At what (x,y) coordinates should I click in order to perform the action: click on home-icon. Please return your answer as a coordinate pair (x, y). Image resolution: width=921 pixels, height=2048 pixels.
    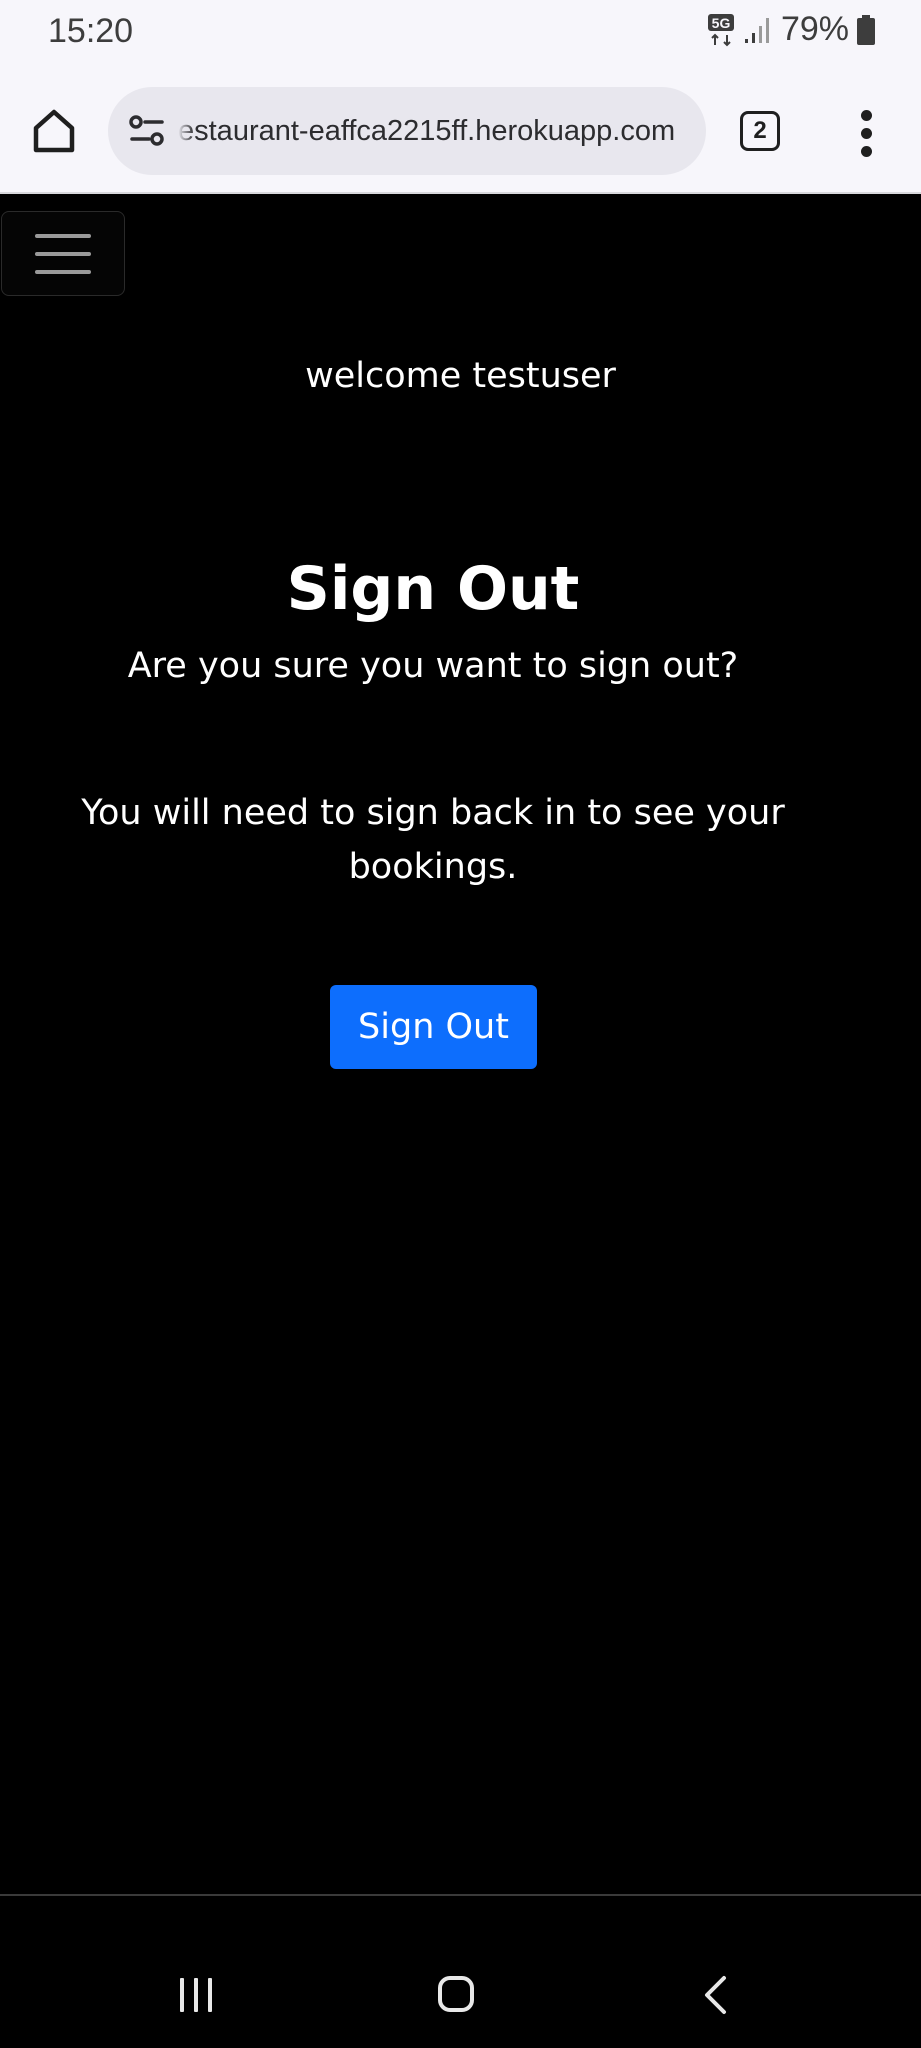
    Looking at the image, I should click on (54, 131).